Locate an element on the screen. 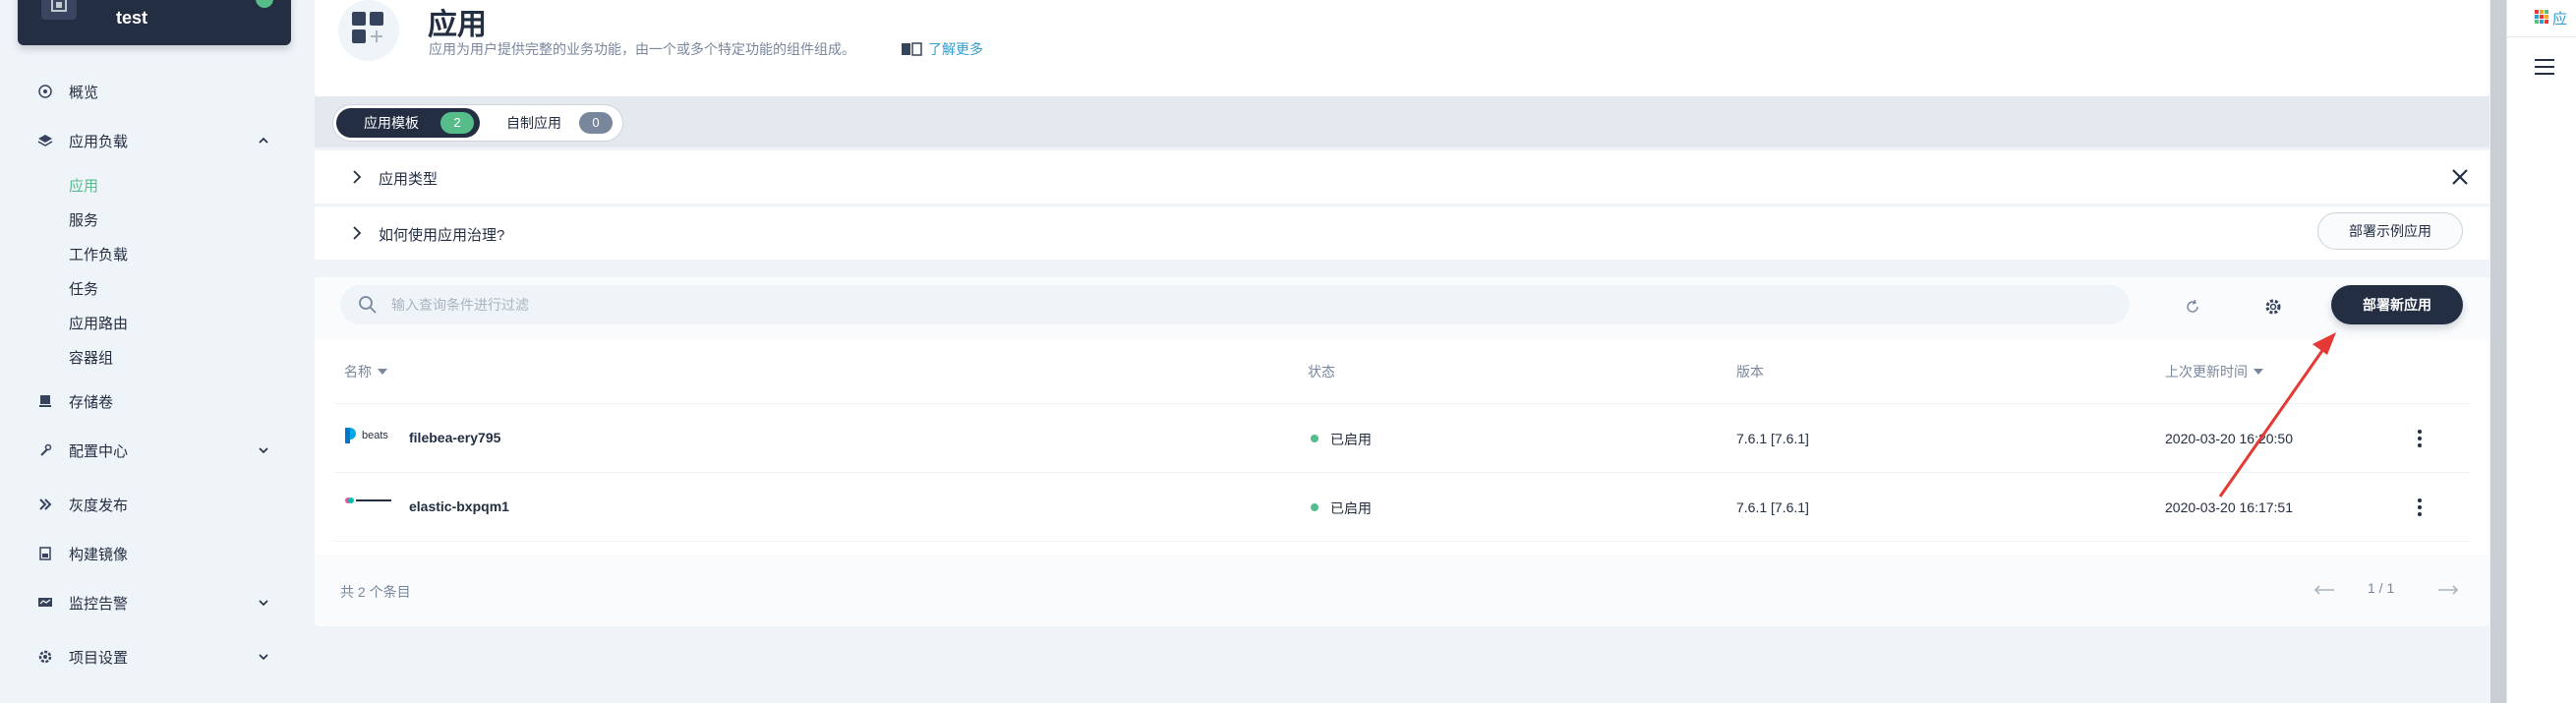 Image resolution: width=2576 pixels, height=703 pixels. page-header: 应用 应用为用户提供完整的业务功能，由一个或多个特定功能的组件组成。 了解更多 is located at coordinates (1402, 48).